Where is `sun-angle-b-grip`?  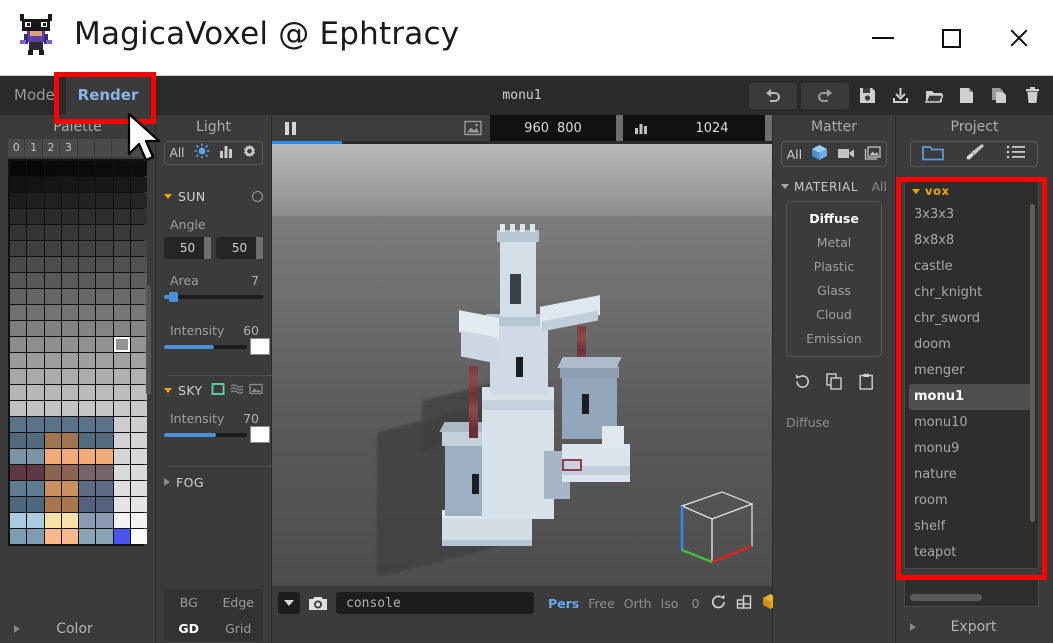 sun-angle-b-grip is located at coordinates (259, 248).